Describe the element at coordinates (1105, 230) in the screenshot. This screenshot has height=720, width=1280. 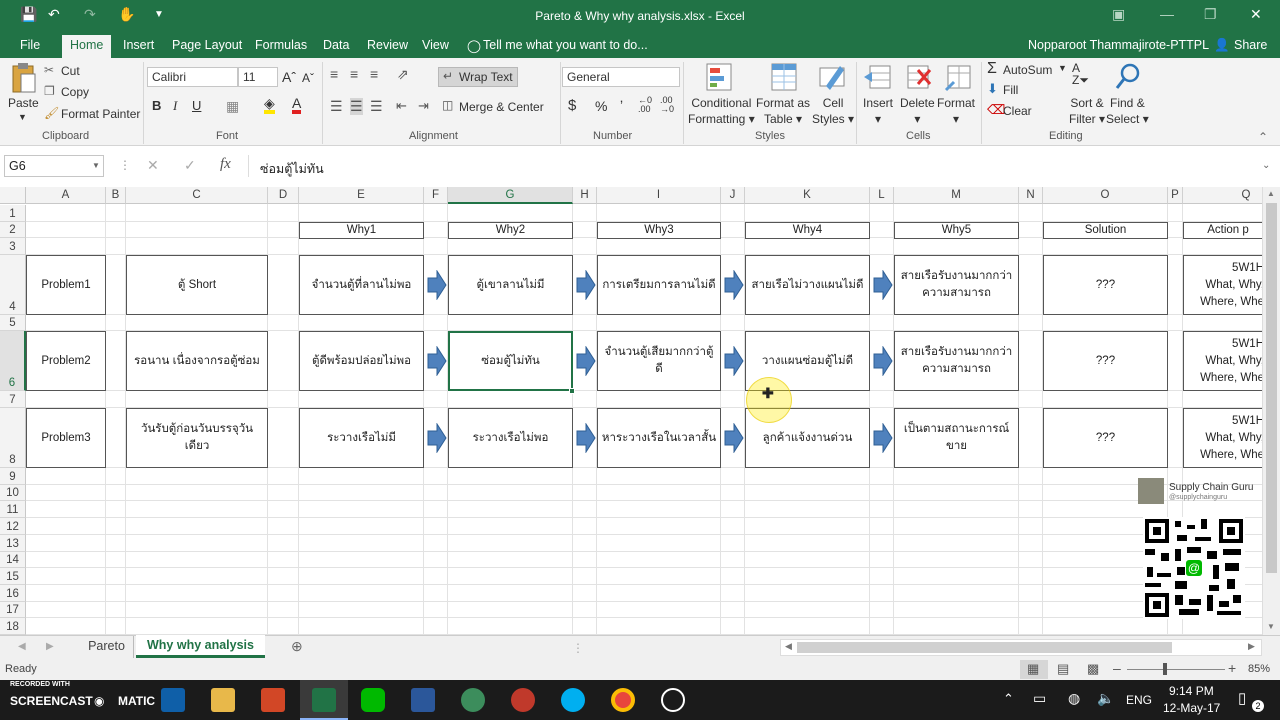
I see `header-solution: Solution` at that location.